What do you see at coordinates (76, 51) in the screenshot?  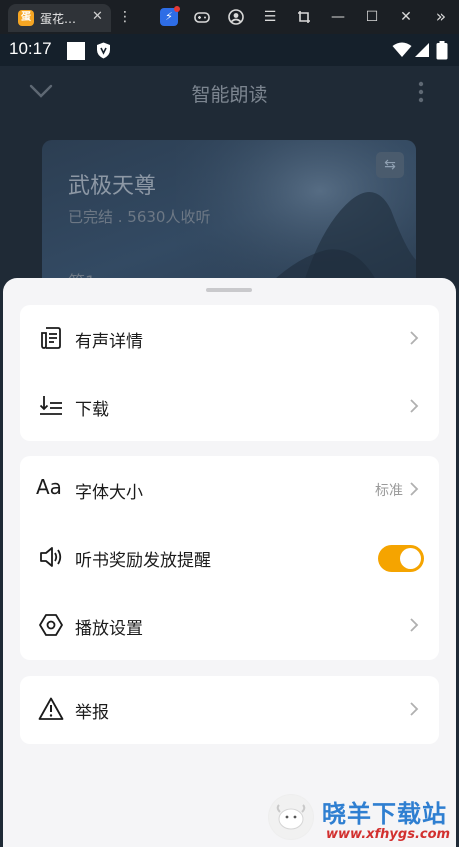 I see `notification-square-icon` at bounding box center [76, 51].